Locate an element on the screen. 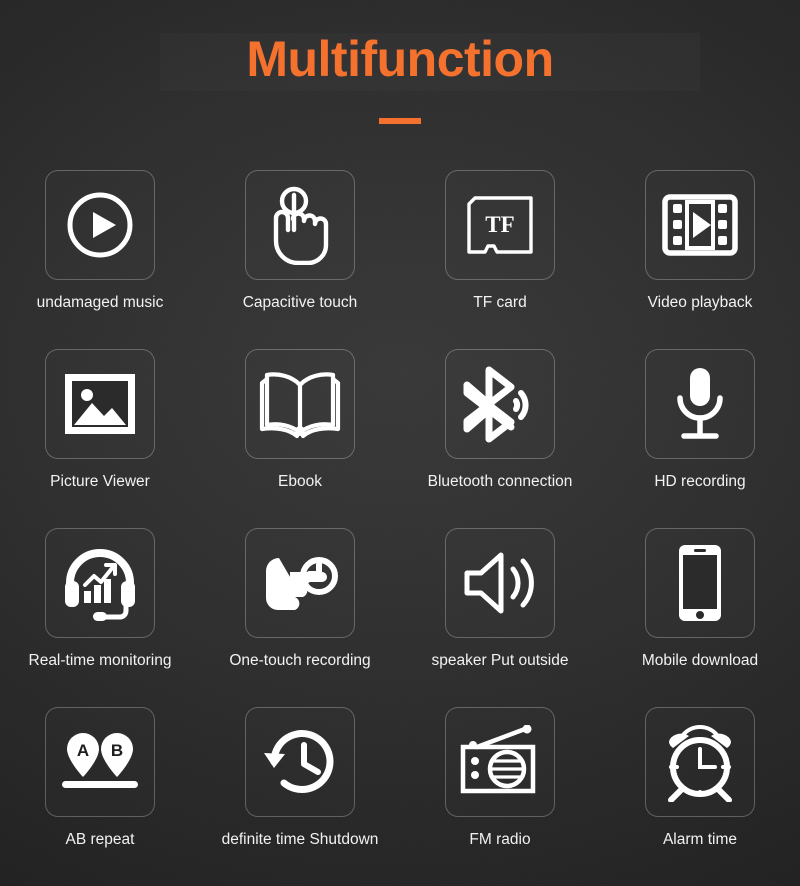 This screenshot has height=886, width=800. feature-cell-undamaged-music: undamaged music is located at coordinates (100, 259).